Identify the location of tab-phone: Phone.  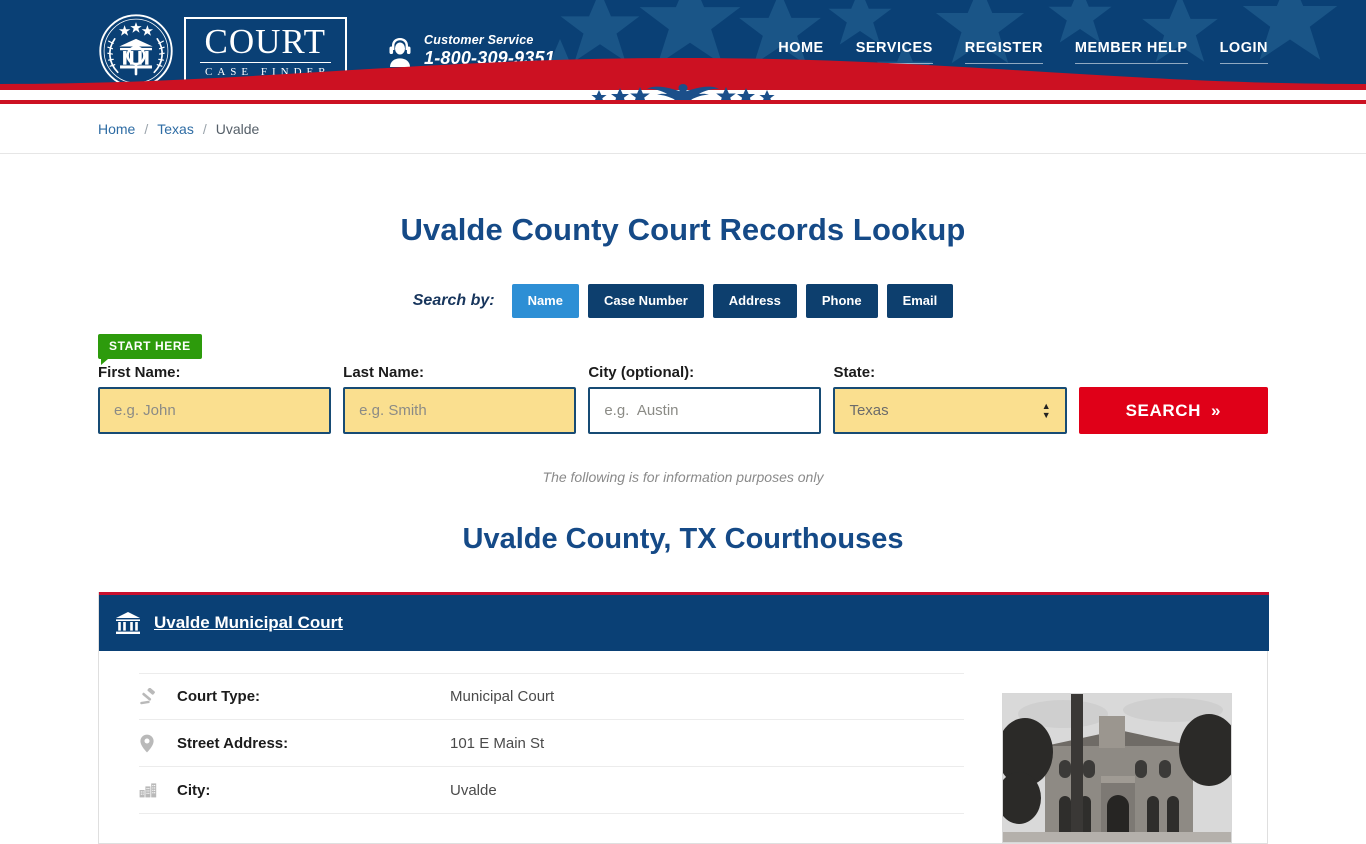
(841, 301).